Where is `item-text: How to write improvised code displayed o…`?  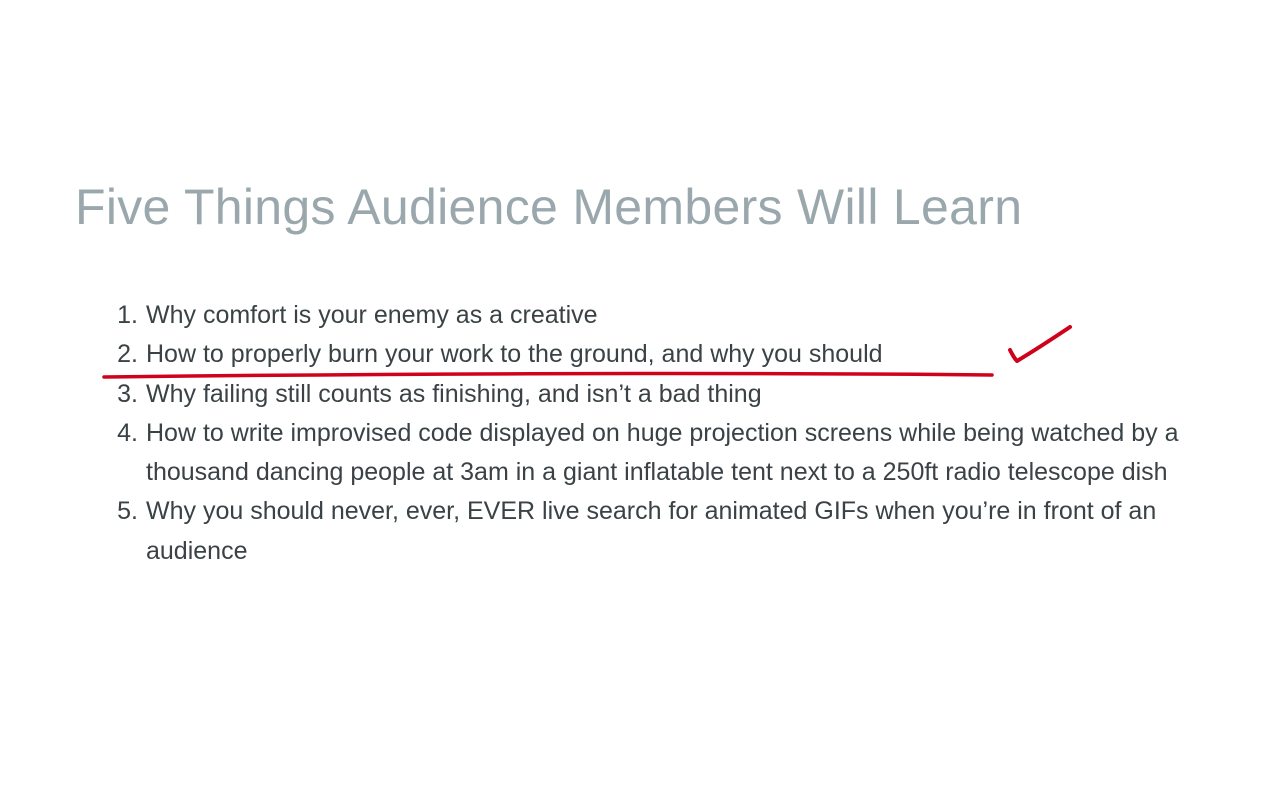
item-text: How to write improvised code displayed o… is located at coordinates (662, 452).